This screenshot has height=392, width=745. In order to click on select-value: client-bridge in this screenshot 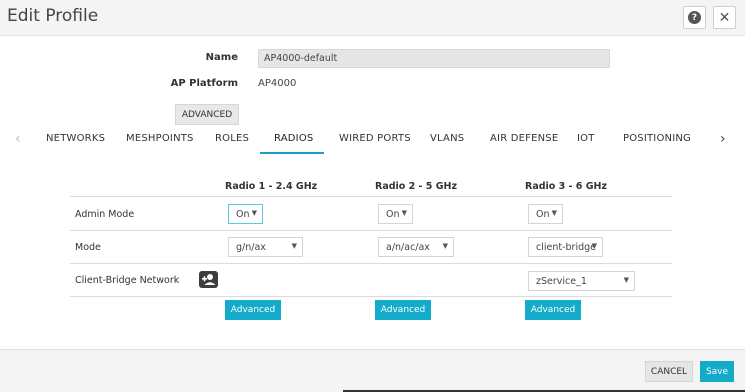, I will do `click(566, 247)`.